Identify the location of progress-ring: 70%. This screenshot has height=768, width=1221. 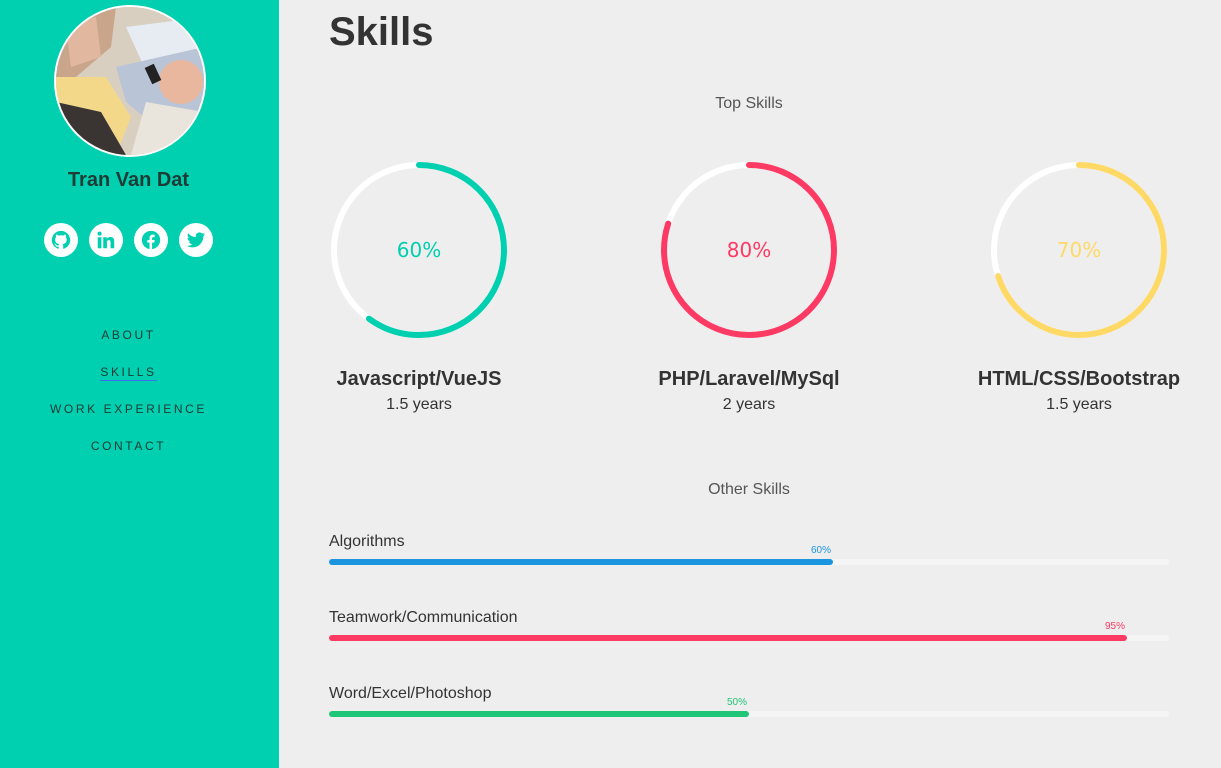
(1079, 250).